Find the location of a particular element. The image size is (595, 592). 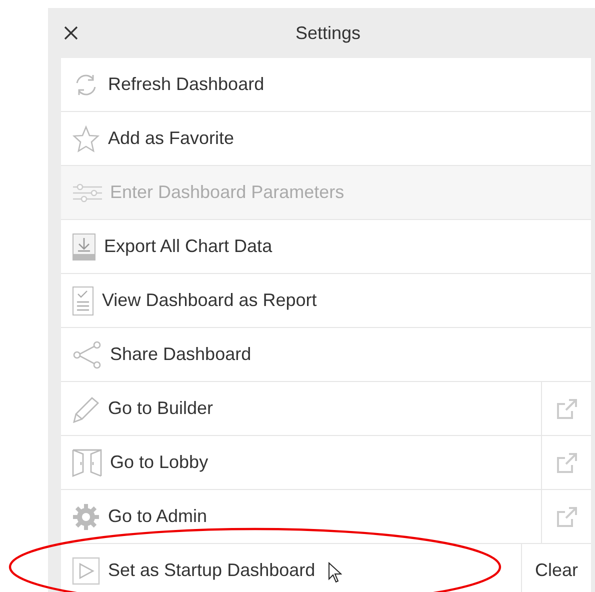

menu-item: Refresh Dashboard is located at coordinates (326, 84).